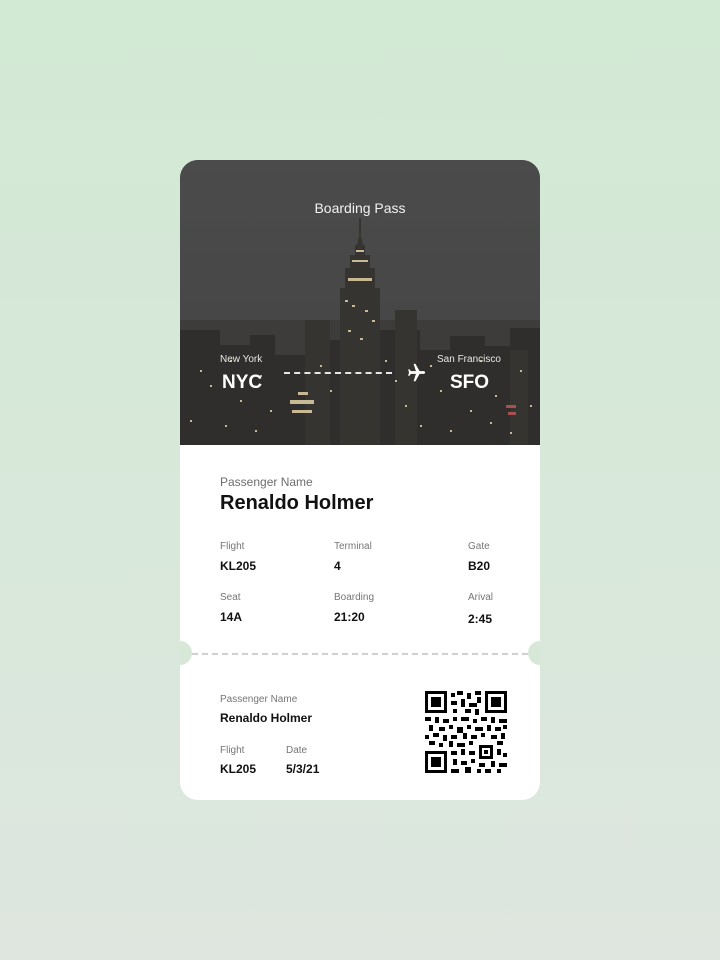 The image size is (720, 960). Describe the element at coordinates (479, 546) in the screenshot. I see `gate-label: Gate` at that location.